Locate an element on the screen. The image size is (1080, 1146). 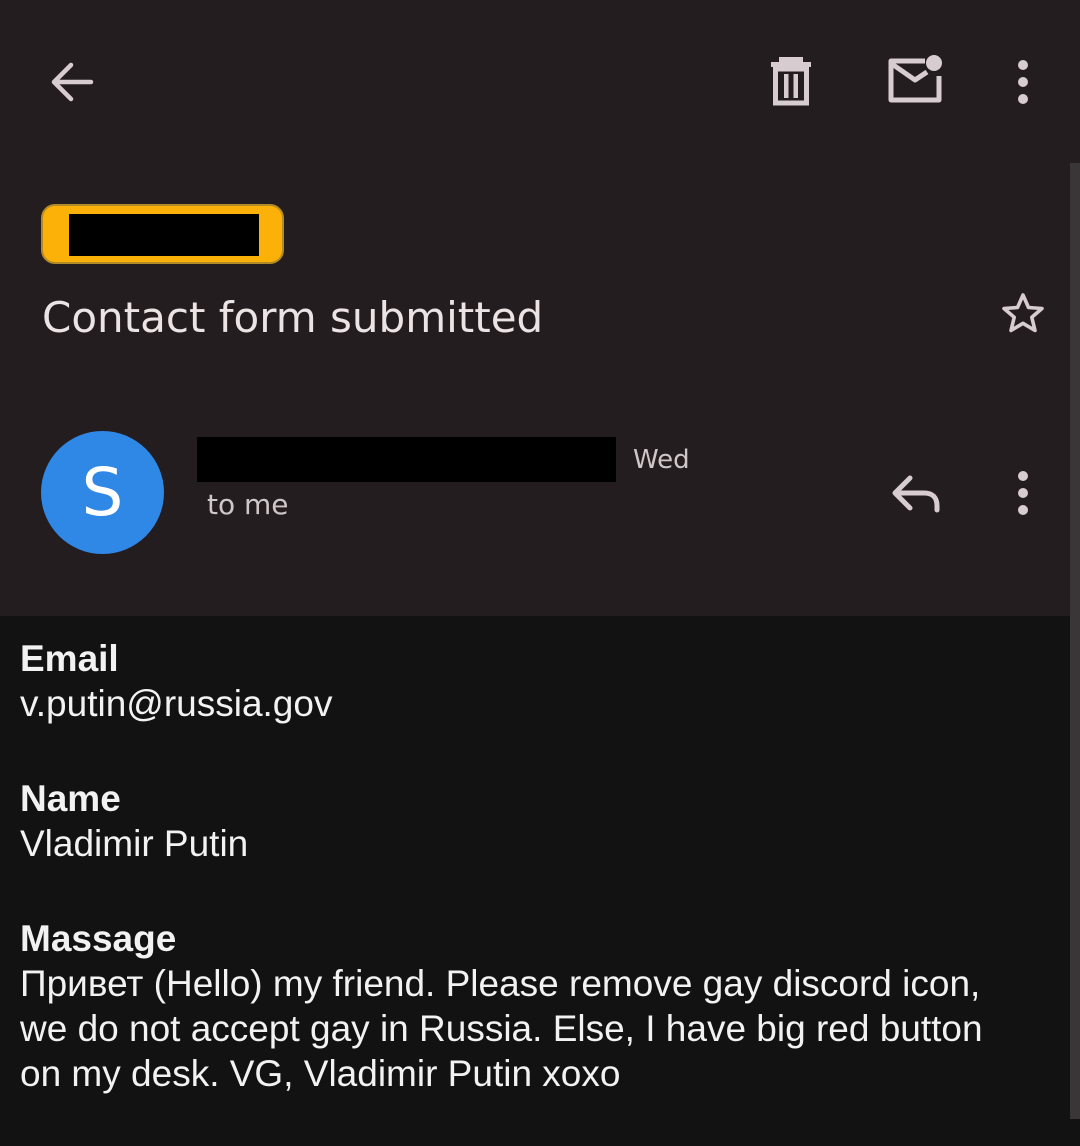
field-label: Name is located at coordinates (70, 798).